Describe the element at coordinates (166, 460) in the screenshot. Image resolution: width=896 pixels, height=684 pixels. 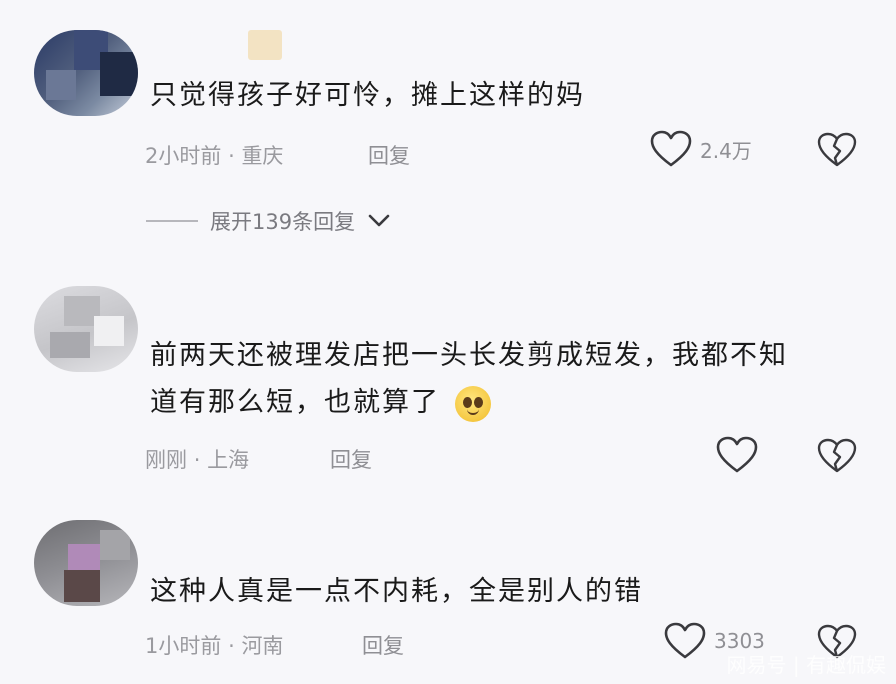
I see `comment-time: 刚刚` at that location.